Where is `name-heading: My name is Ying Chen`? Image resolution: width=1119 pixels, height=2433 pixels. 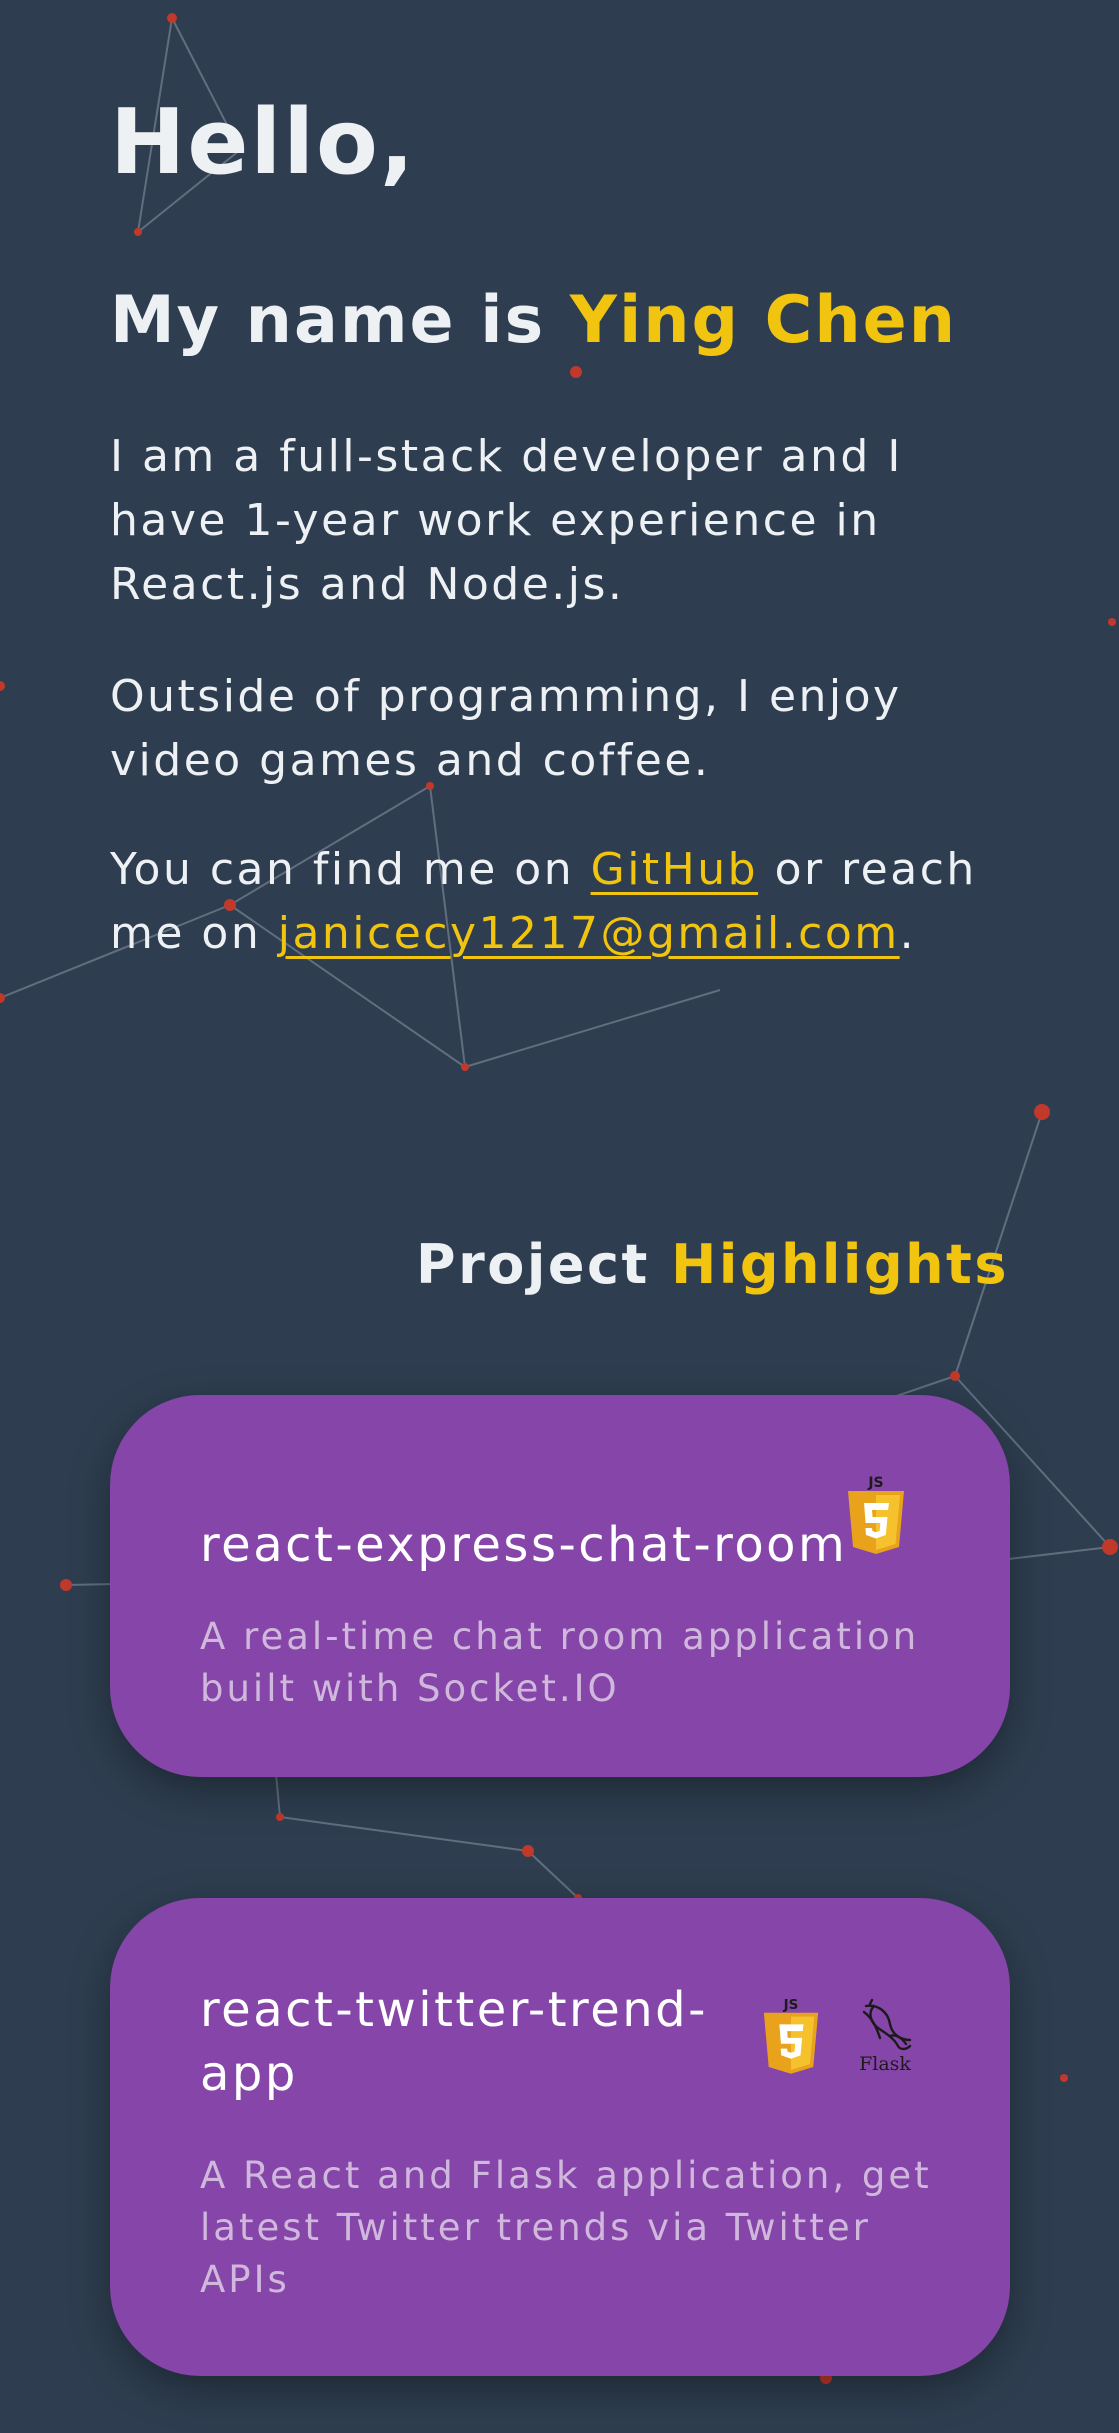 name-heading: My name is Ying Chen is located at coordinates (533, 321).